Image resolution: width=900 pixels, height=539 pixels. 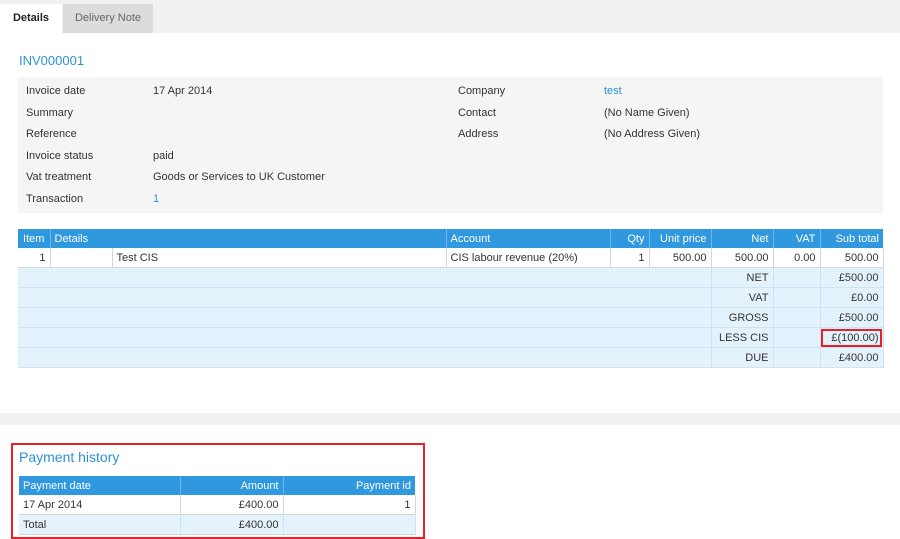 What do you see at coordinates (239, 177) in the screenshot?
I see `vat-treatment-value: Goods or Services to UK Customer` at bounding box center [239, 177].